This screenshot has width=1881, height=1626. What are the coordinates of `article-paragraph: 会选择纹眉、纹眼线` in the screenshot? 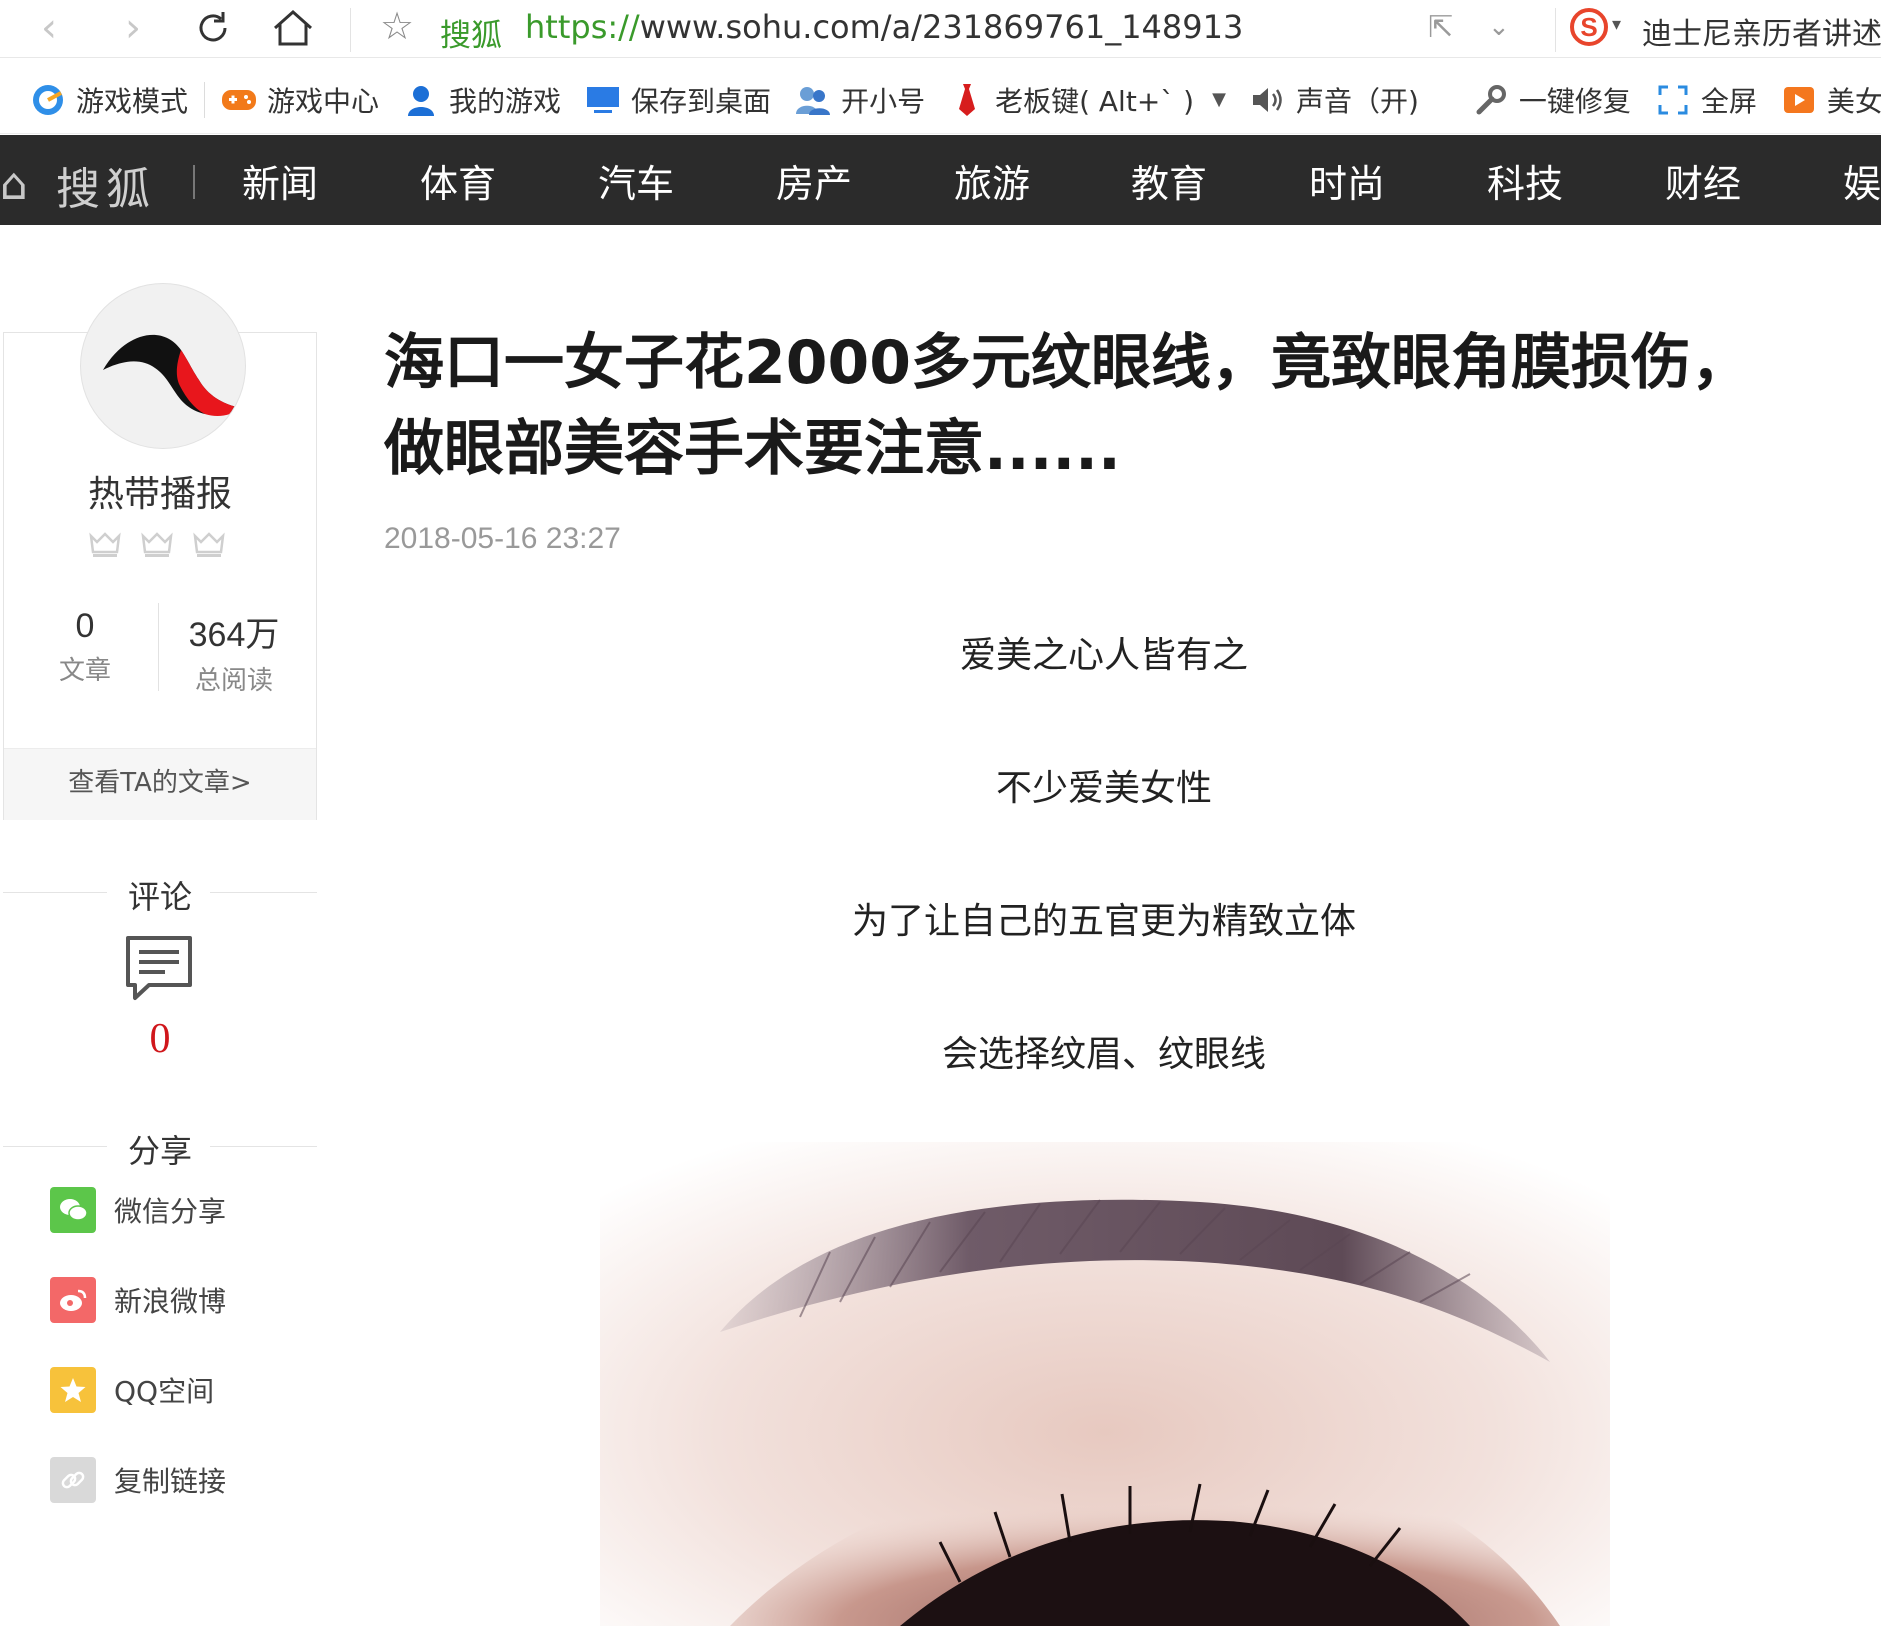 It's located at (1103, 1054).